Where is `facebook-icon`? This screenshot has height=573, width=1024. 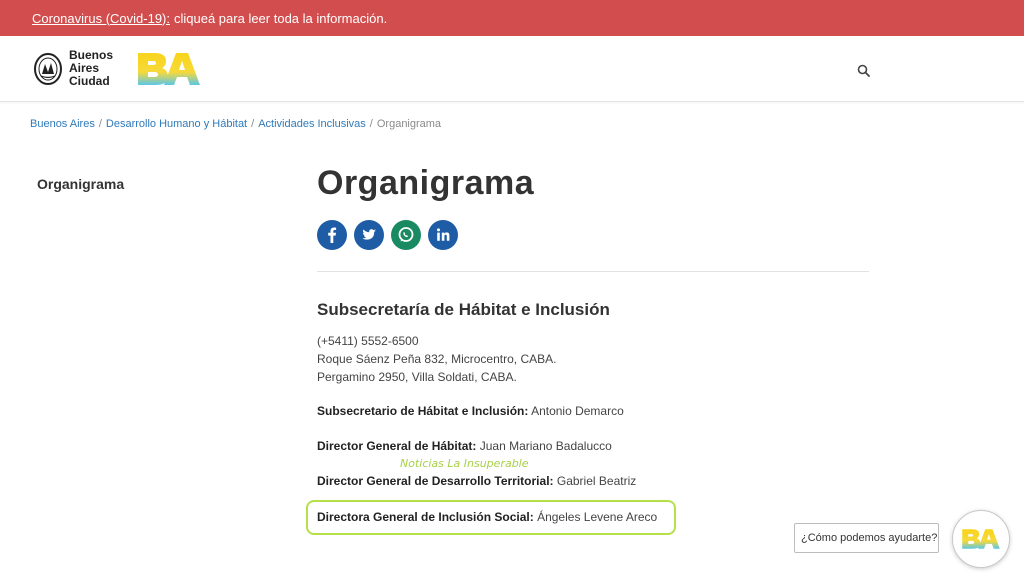 facebook-icon is located at coordinates (332, 235).